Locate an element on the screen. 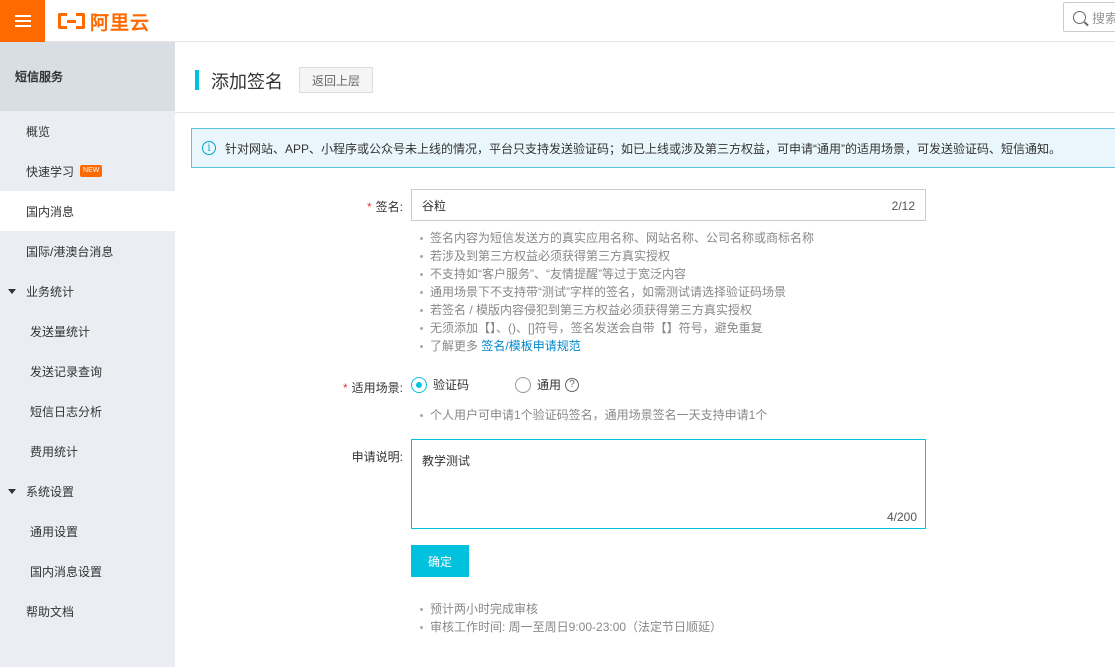 This screenshot has height=667, width=1115. sidebar-item-domestic-messages: 国内消息 is located at coordinates (87, 211).